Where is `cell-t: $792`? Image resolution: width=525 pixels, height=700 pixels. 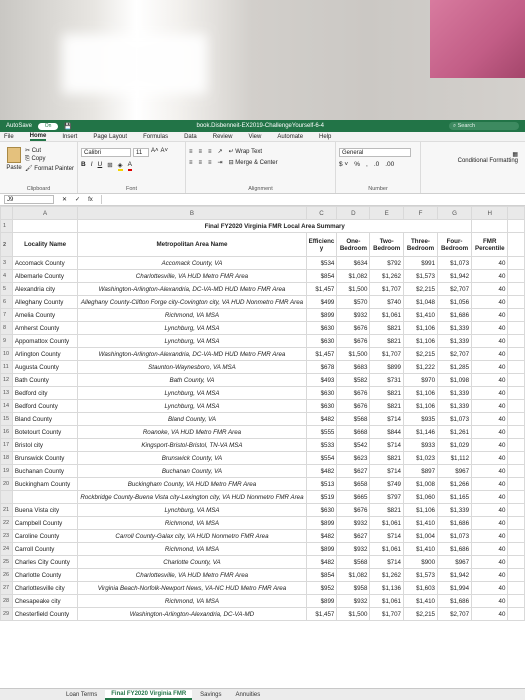
cell-t: $792 is located at coordinates (386, 263).